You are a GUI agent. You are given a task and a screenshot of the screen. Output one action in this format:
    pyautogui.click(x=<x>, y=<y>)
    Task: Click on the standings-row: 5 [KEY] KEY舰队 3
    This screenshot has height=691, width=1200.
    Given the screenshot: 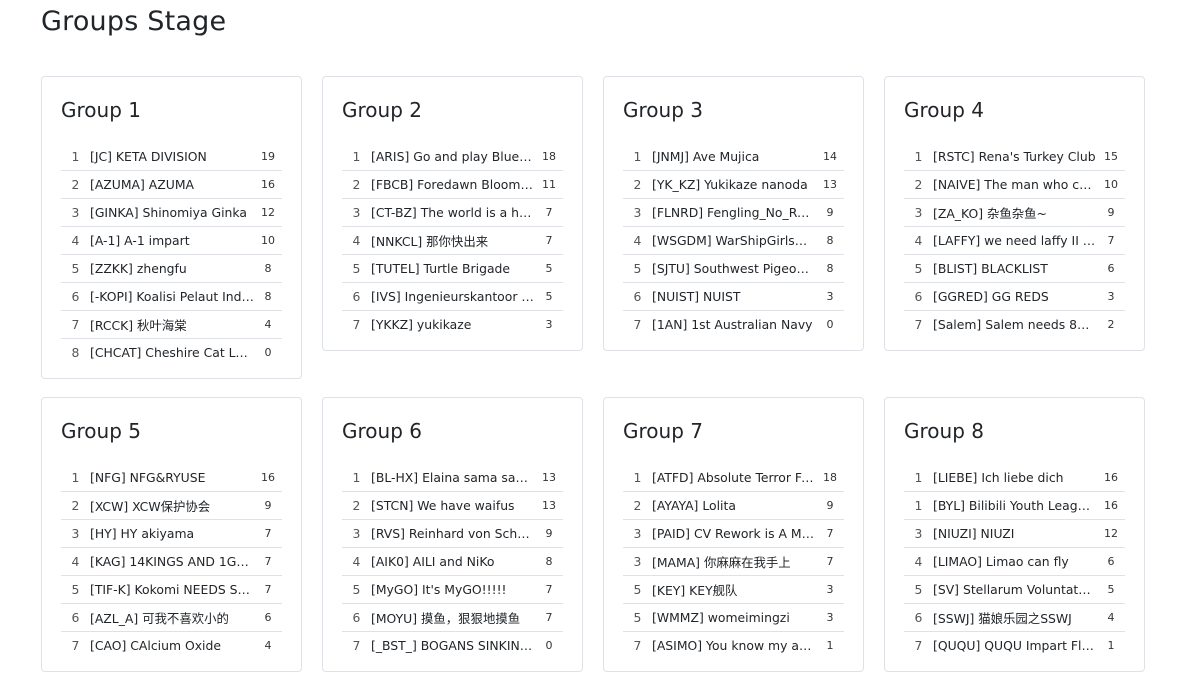 What is the action you would take?
    pyautogui.click(x=733, y=590)
    